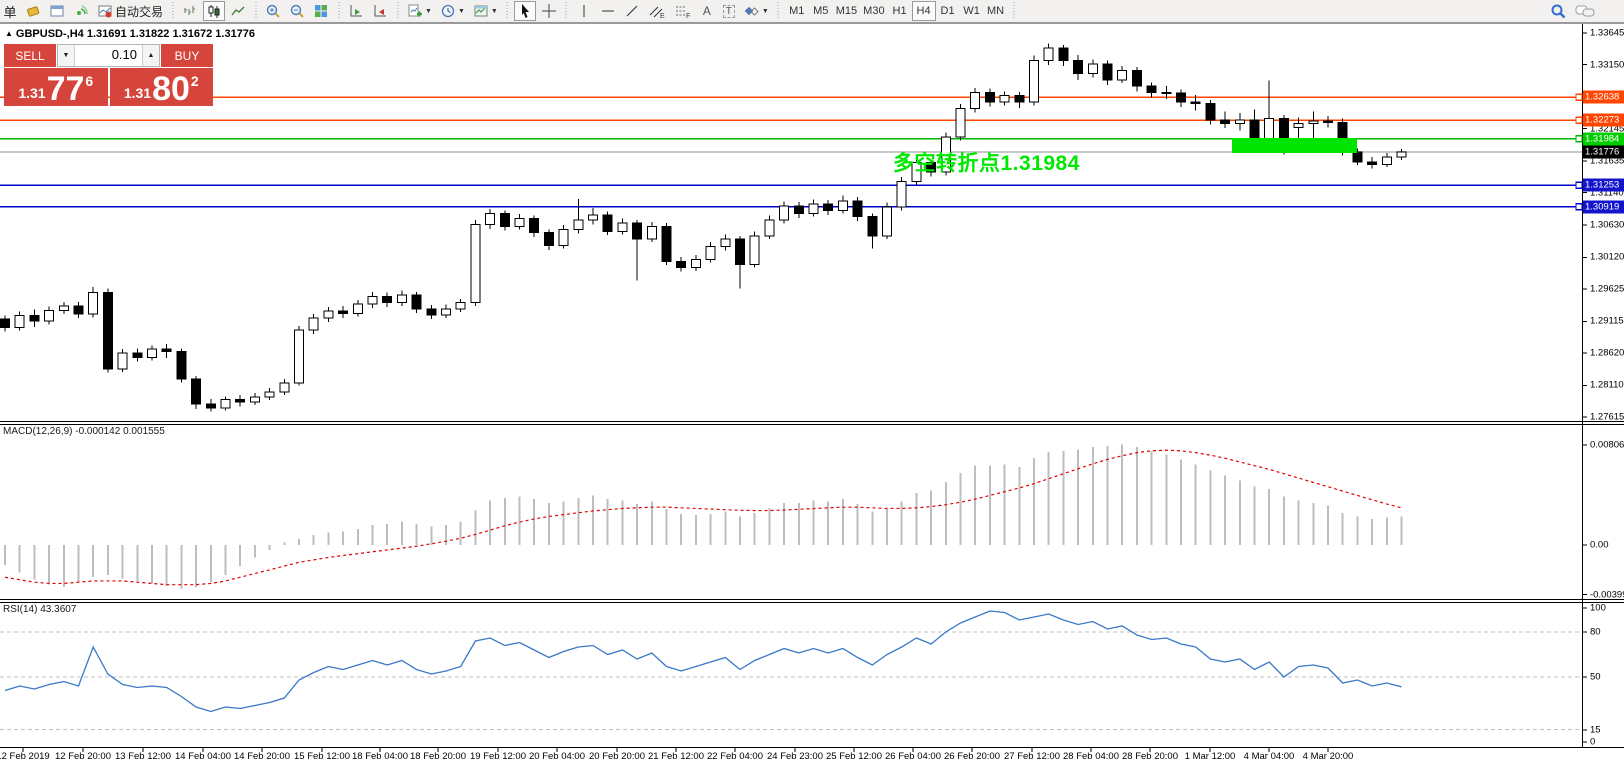 The height and width of the screenshot is (773, 1624). Describe the element at coordinates (873, 11) in the screenshot. I see `timeframe-m30: M30` at that location.